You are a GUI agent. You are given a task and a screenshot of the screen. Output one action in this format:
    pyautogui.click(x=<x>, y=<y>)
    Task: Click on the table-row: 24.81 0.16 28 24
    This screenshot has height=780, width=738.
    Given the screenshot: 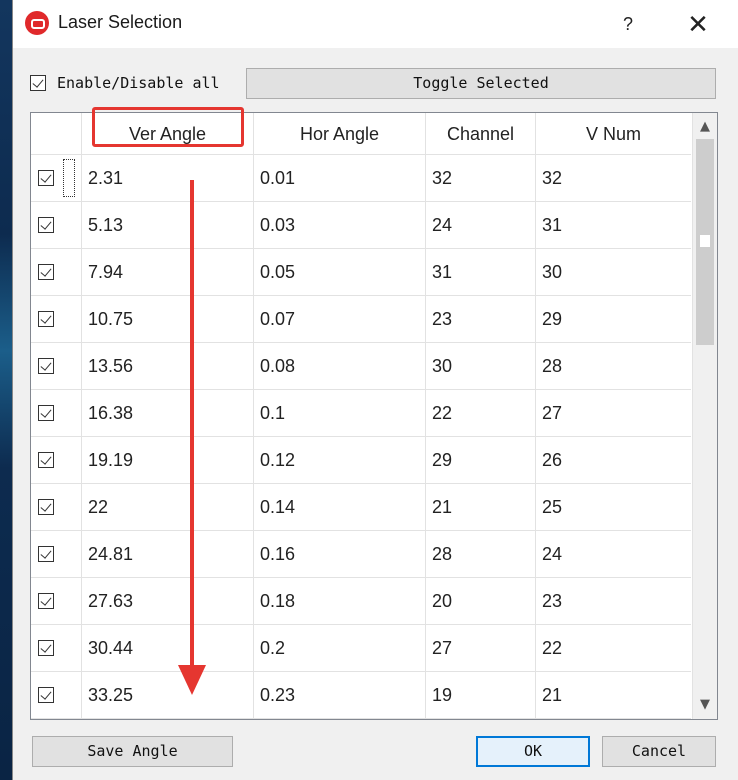 What is the action you would take?
    pyautogui.click(x=361, y=554)
    